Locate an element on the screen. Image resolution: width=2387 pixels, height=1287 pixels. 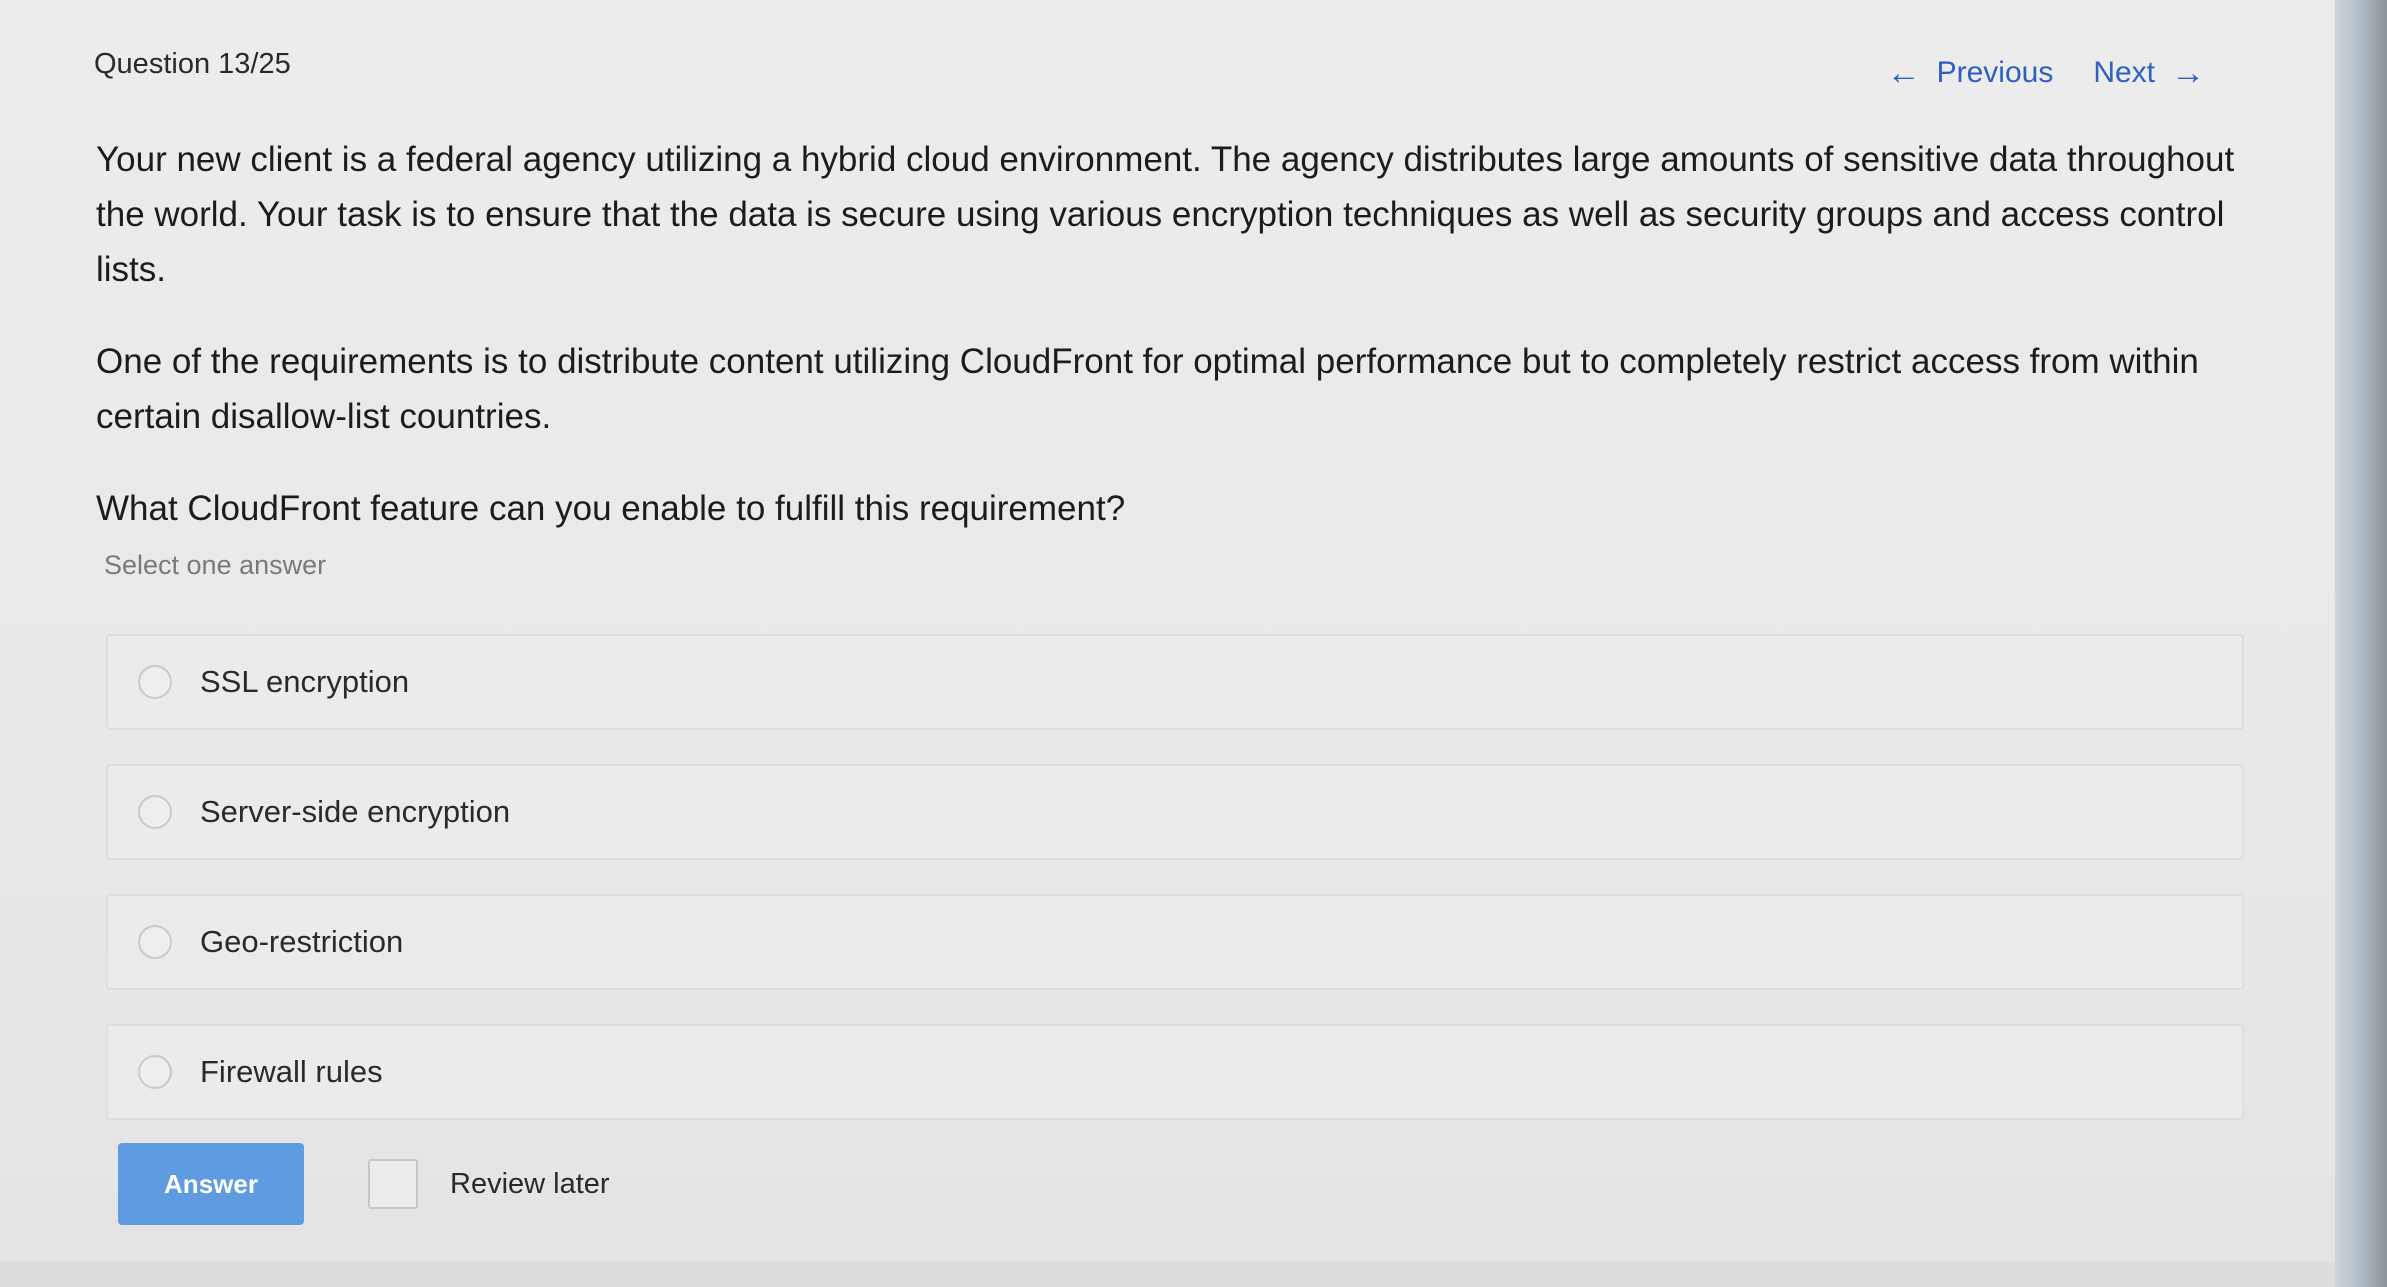
answer-option-firewall-rules: Firewall rules is located at coordinates (1175, 1072).